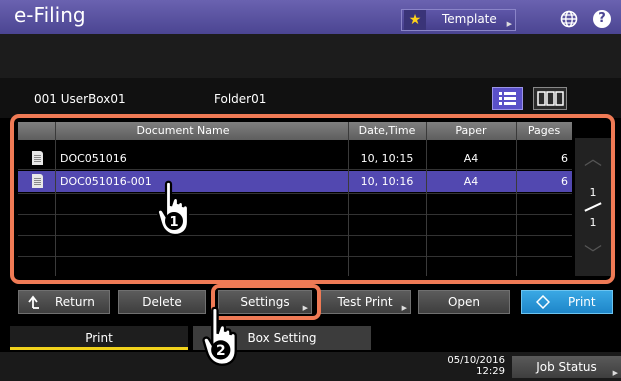 This screenshot has height=381, width=621. I want to click on open-button: Open, so click(464, 302).